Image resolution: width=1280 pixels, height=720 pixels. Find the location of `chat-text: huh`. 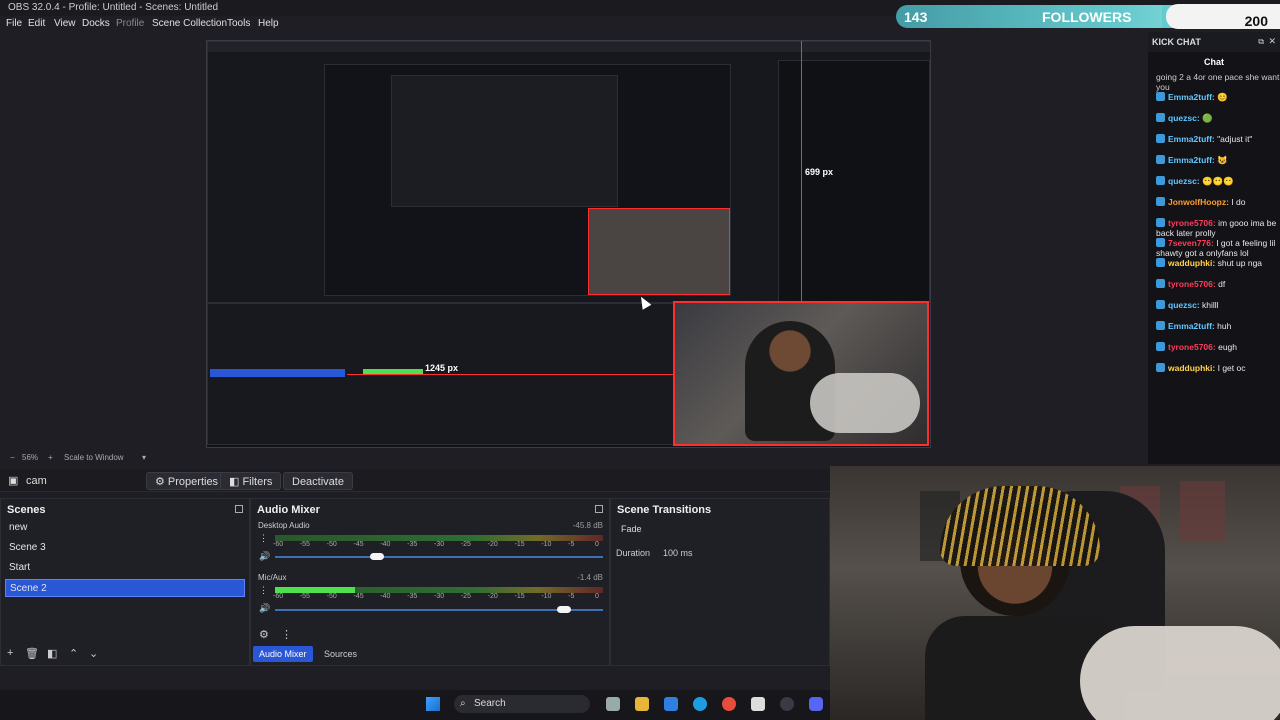

chat-text: huh is located at coordinates (1224, 326).